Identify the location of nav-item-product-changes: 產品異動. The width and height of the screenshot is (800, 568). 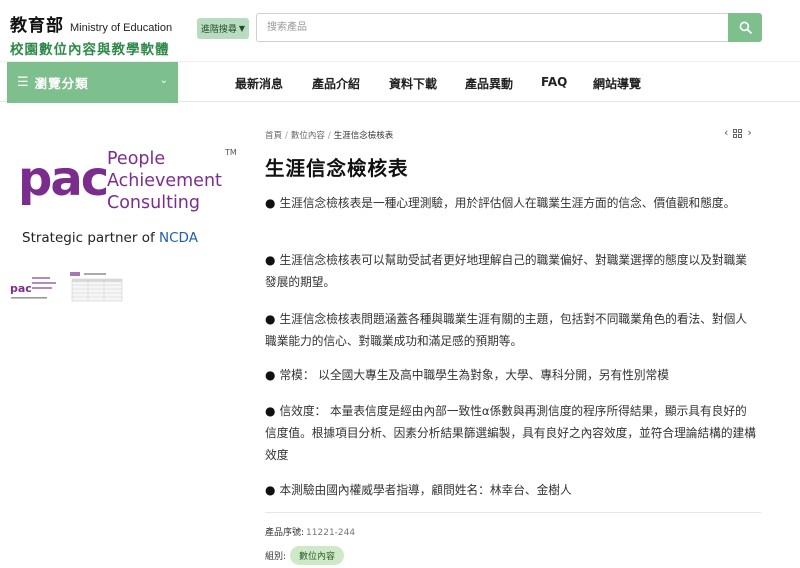
(489, 83).